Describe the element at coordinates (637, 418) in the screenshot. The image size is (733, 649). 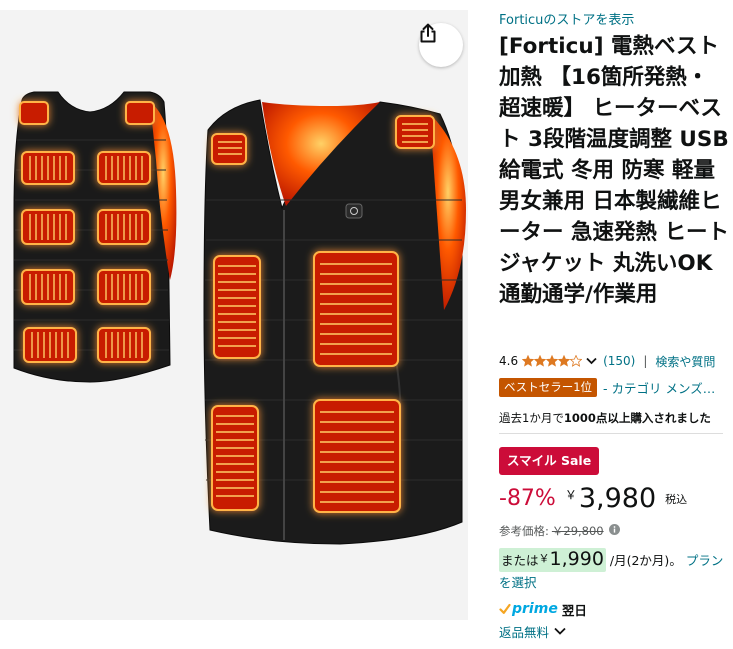
I see `bought-emphasis: 1000点以上購入されました` at that location.